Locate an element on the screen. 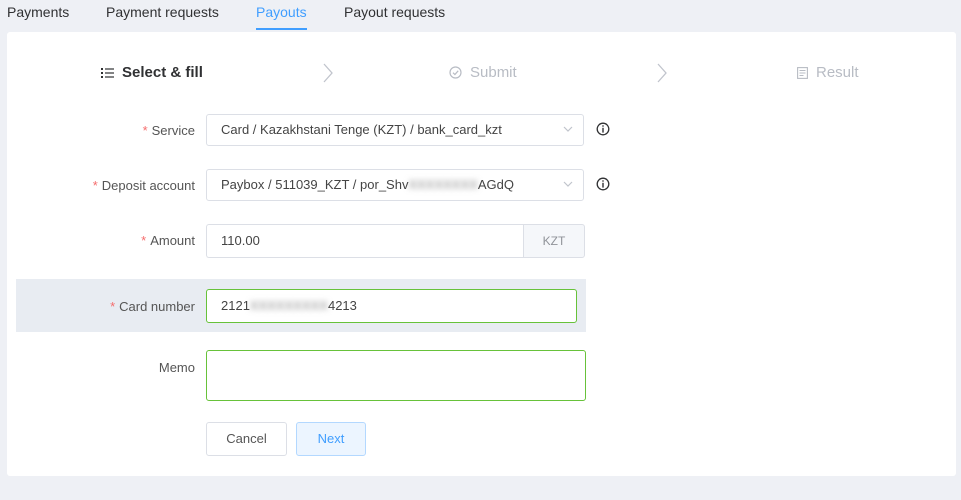 The image size is (961, 500). step-label: Result is located at coordinates (837, 72).